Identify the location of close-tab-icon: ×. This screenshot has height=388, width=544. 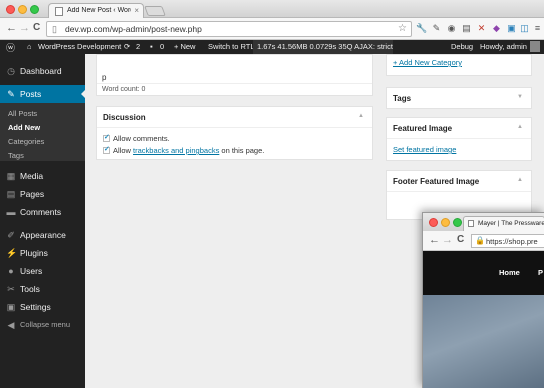
(136, 10).